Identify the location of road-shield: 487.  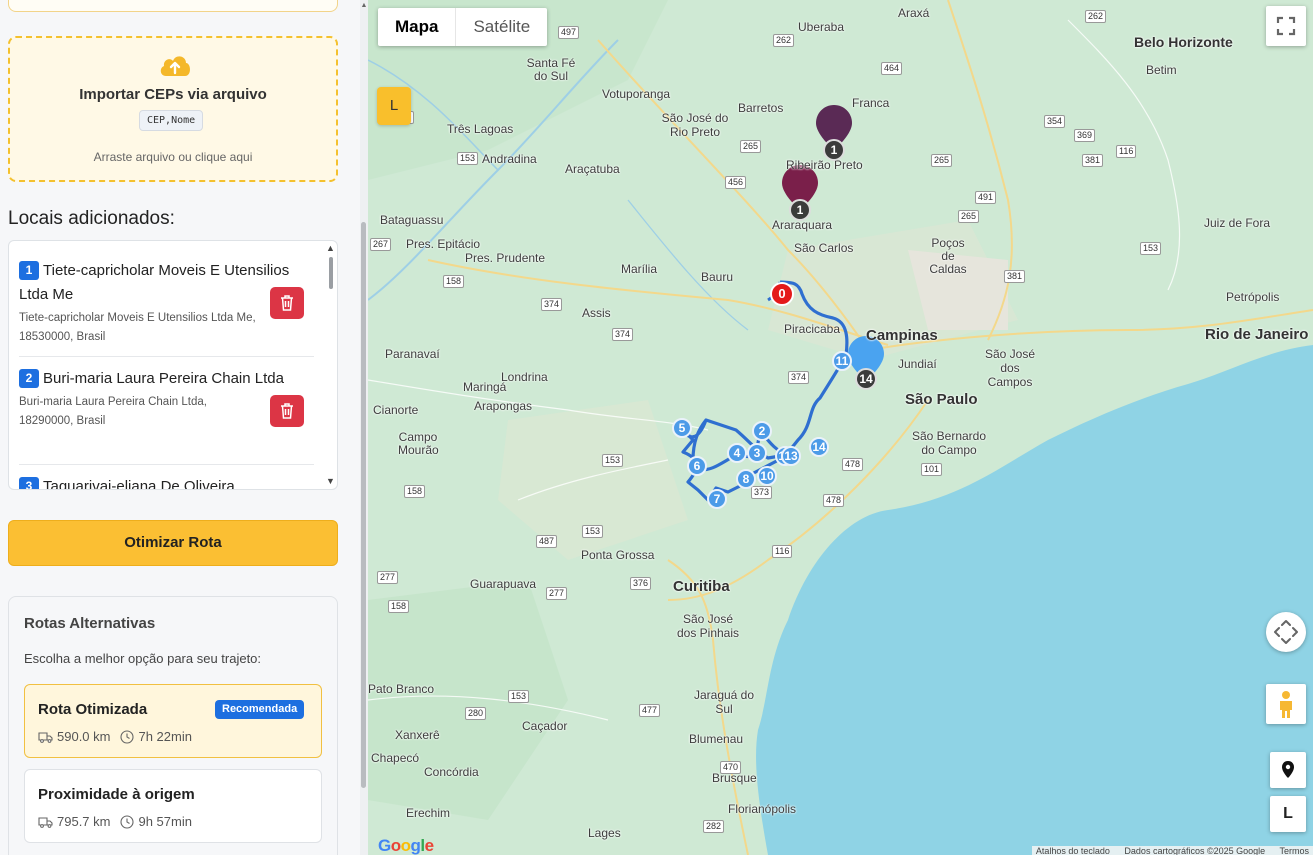
(547, 541).